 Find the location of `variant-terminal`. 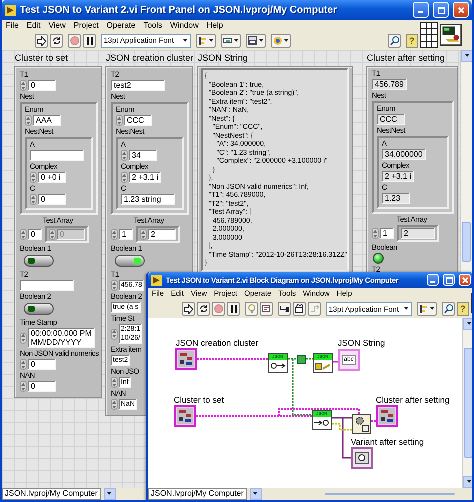

variant-terminal is located at coordinates (362, 458).